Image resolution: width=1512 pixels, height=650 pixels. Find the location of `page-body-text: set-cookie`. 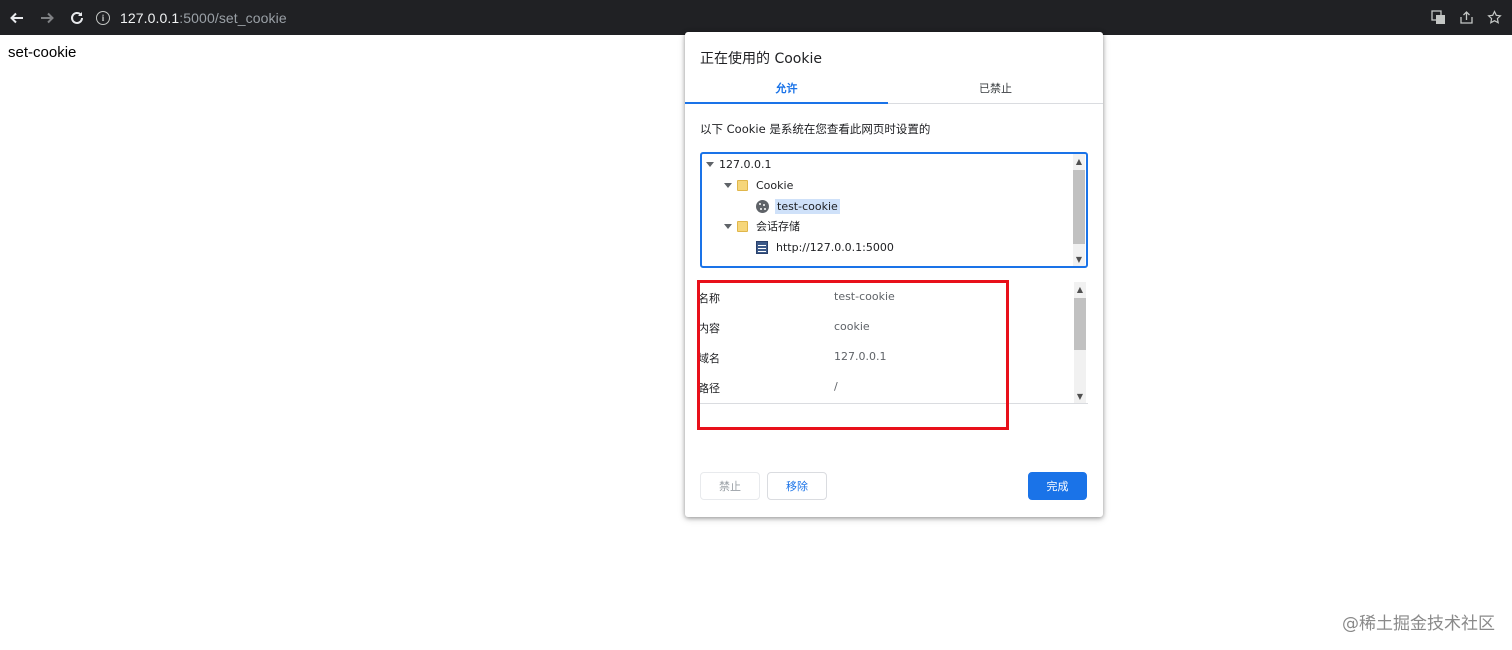

page-body-text: set-cookie is located at coordinates (42, 52).